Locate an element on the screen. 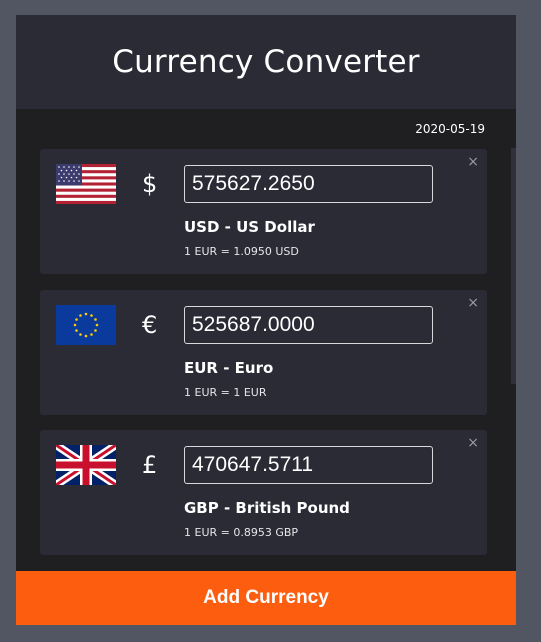 The height and width of the screenshot is (642, 541). amount-input-gbp is located at coordinates (308, 465).